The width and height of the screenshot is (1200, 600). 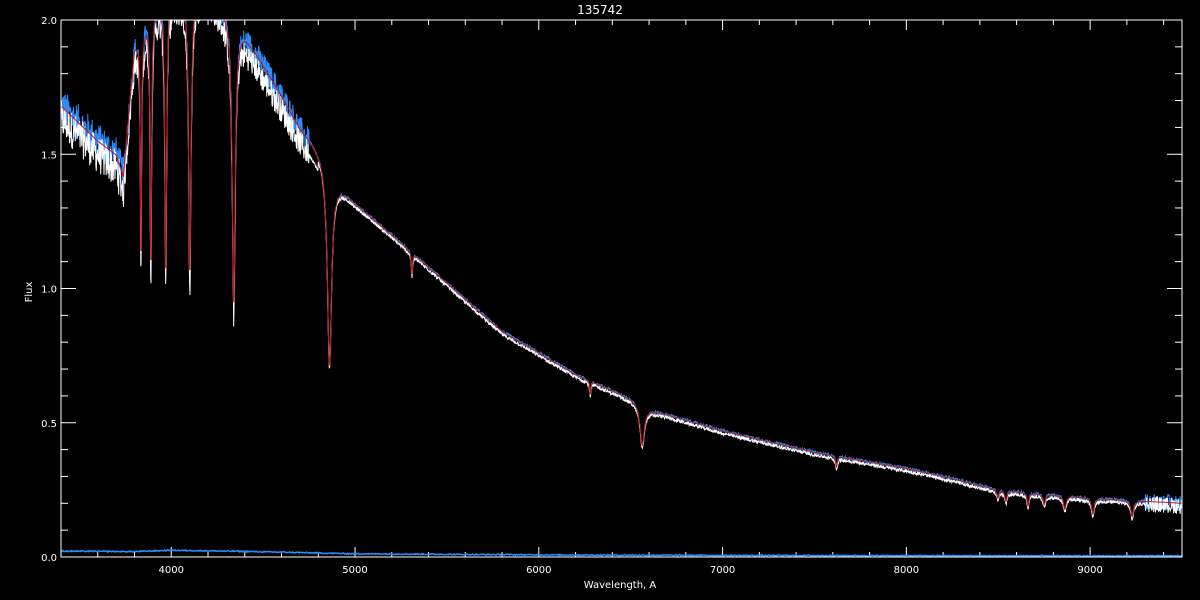 I want to click on x-tick-label: 6000, so click(x=538, y=570).